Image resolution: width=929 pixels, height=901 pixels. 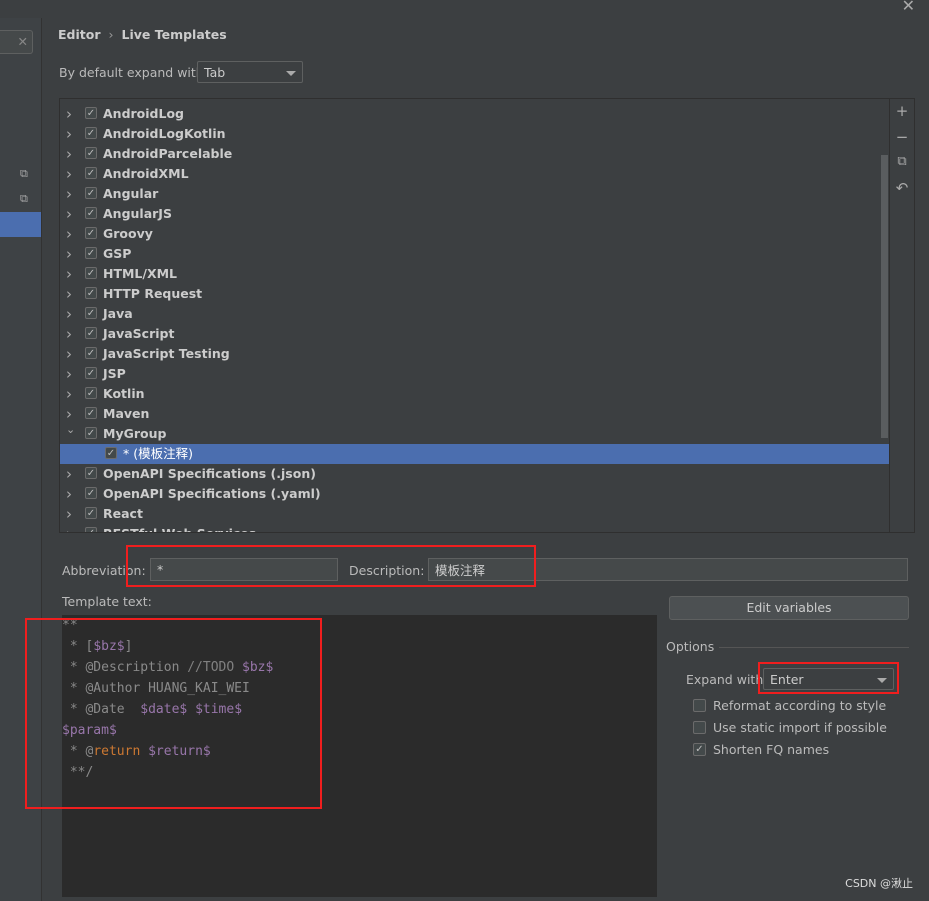 What do you see at coordinates (474, 514) in the screenshot?
I see `tree-item: › ✓ React` at bounding box center [474, 514].